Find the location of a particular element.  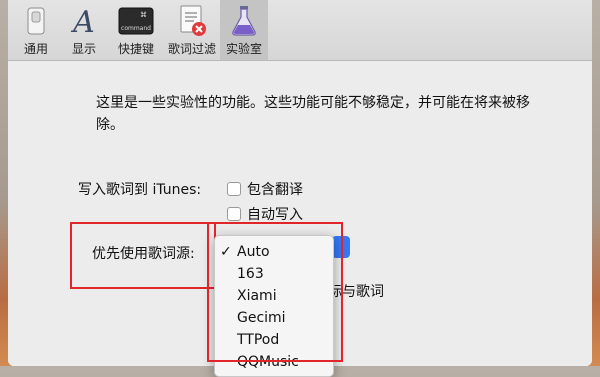

include-translation-row: 包含翻译 is located at coordinates (265, 189).